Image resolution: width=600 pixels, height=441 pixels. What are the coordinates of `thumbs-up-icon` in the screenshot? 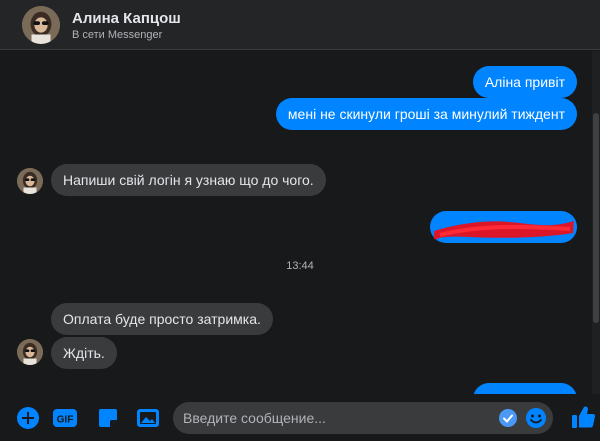 It's located at (584, 417).